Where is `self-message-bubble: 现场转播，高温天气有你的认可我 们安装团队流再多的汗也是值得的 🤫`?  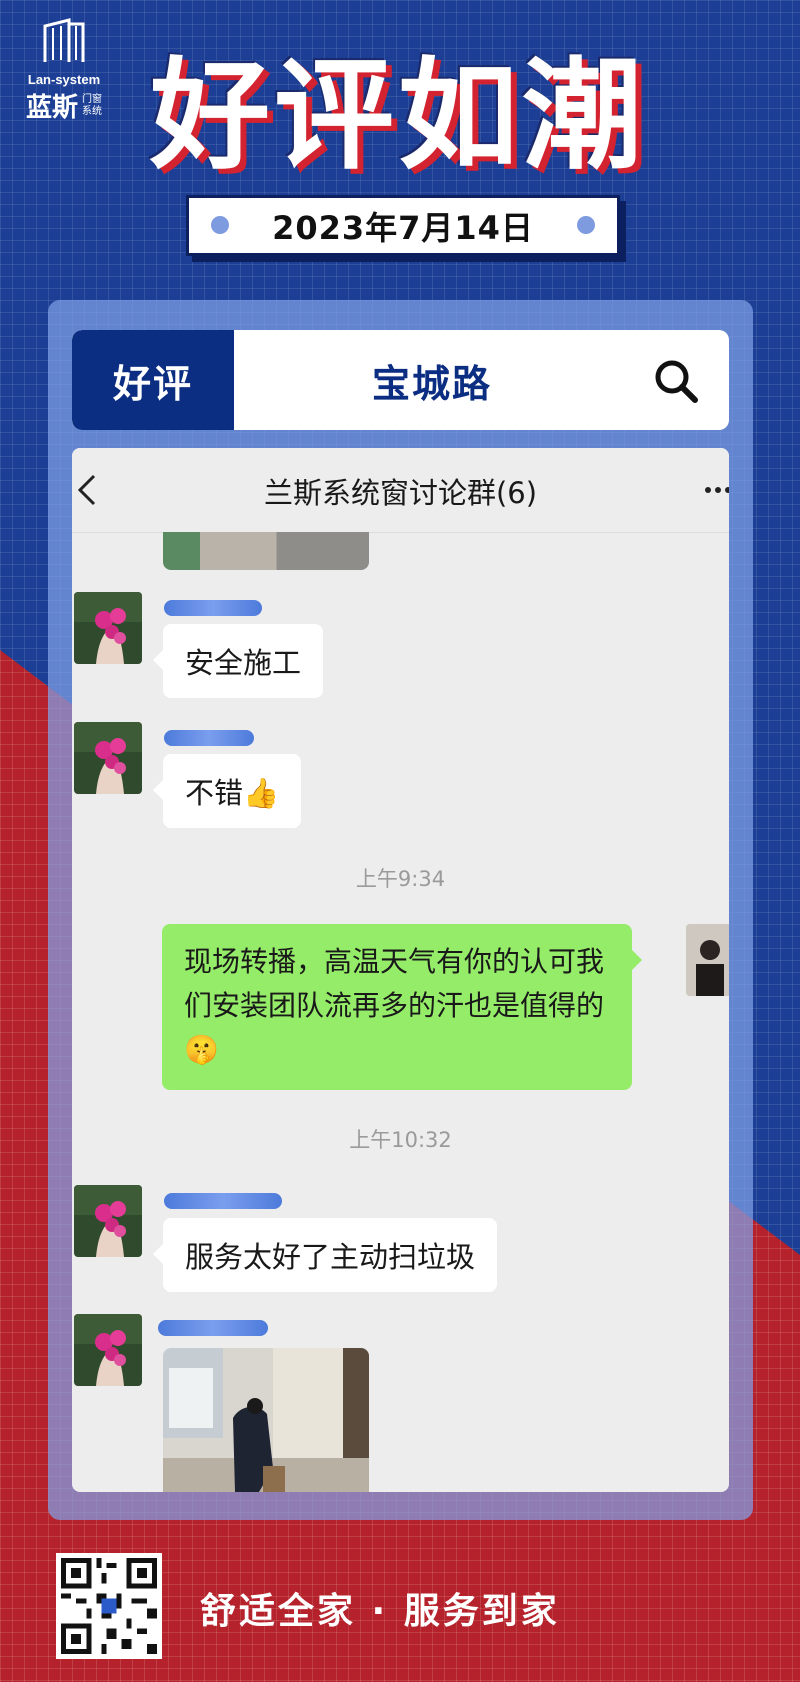 self-message-bubble: 现场转播，高温天气有你的认可我 们安装团队流再多的汗也是值得的 🤫 is located at coordinates (402, 1007).